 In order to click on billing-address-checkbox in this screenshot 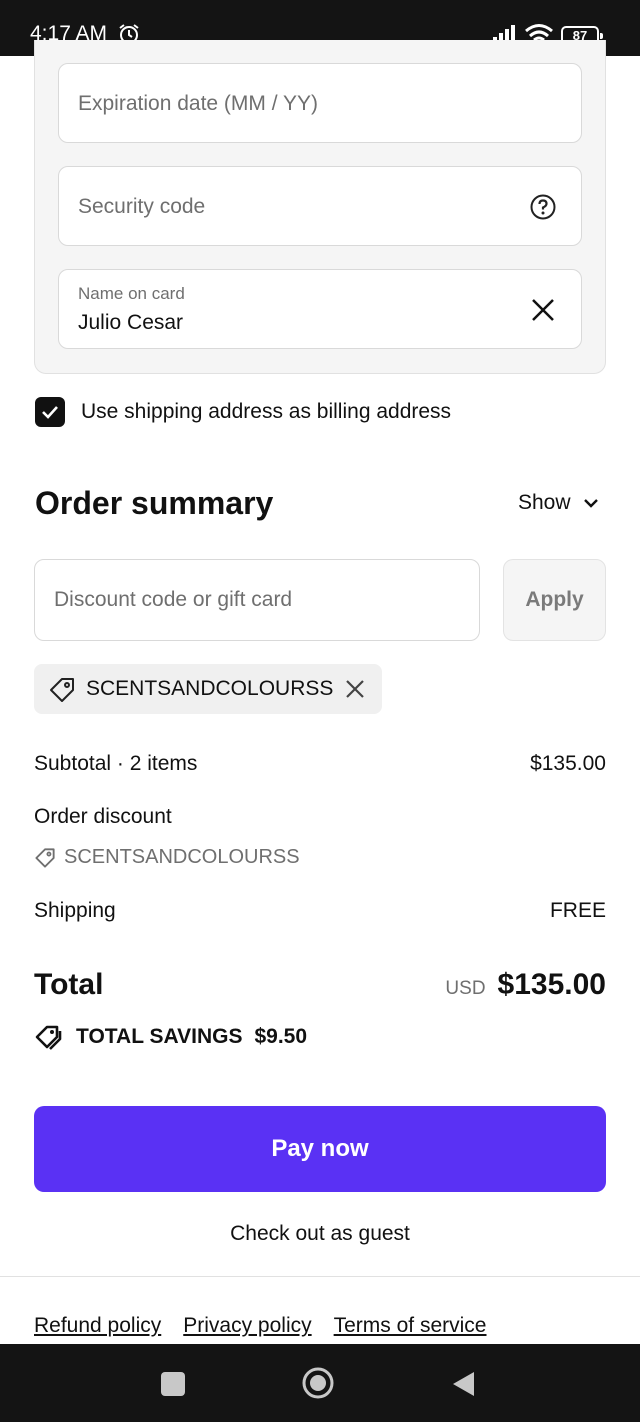, I will do `click(50, 412)`.